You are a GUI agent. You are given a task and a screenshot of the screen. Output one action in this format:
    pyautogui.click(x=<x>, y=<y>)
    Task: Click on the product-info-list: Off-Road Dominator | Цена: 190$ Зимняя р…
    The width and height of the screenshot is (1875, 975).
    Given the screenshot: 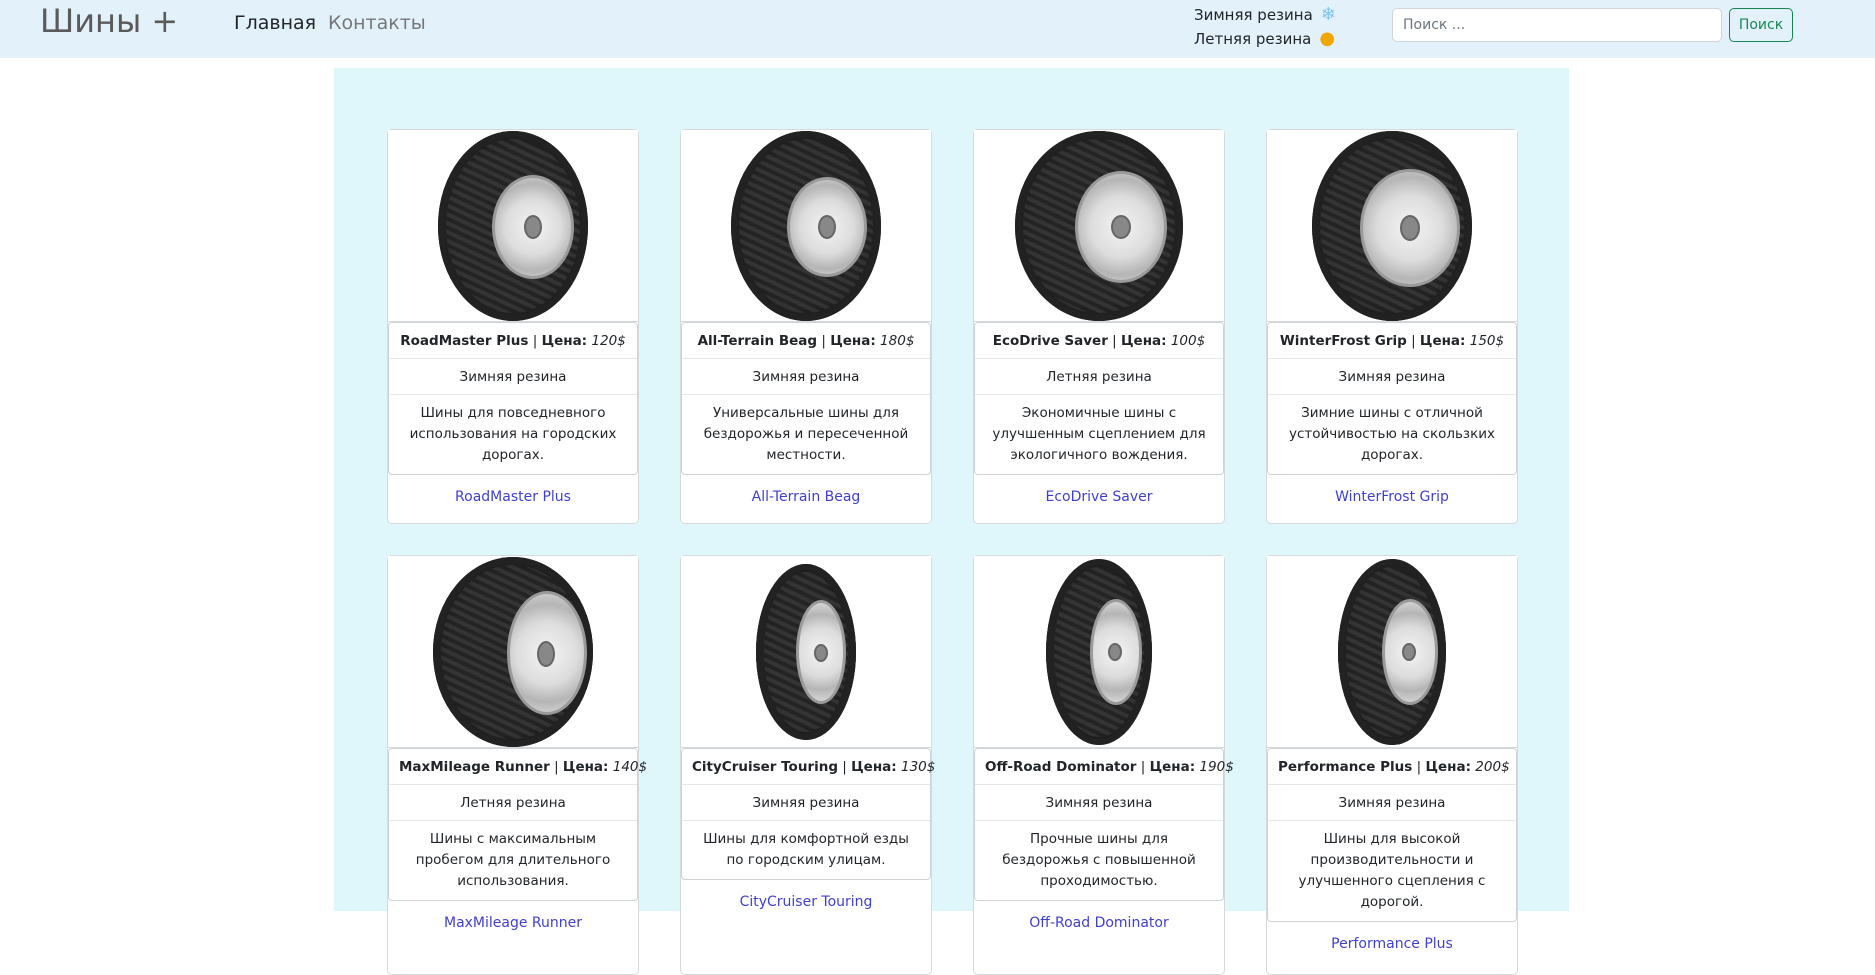 What is the action you would take?
    pyautogui.click(x=1104, y=824)
    